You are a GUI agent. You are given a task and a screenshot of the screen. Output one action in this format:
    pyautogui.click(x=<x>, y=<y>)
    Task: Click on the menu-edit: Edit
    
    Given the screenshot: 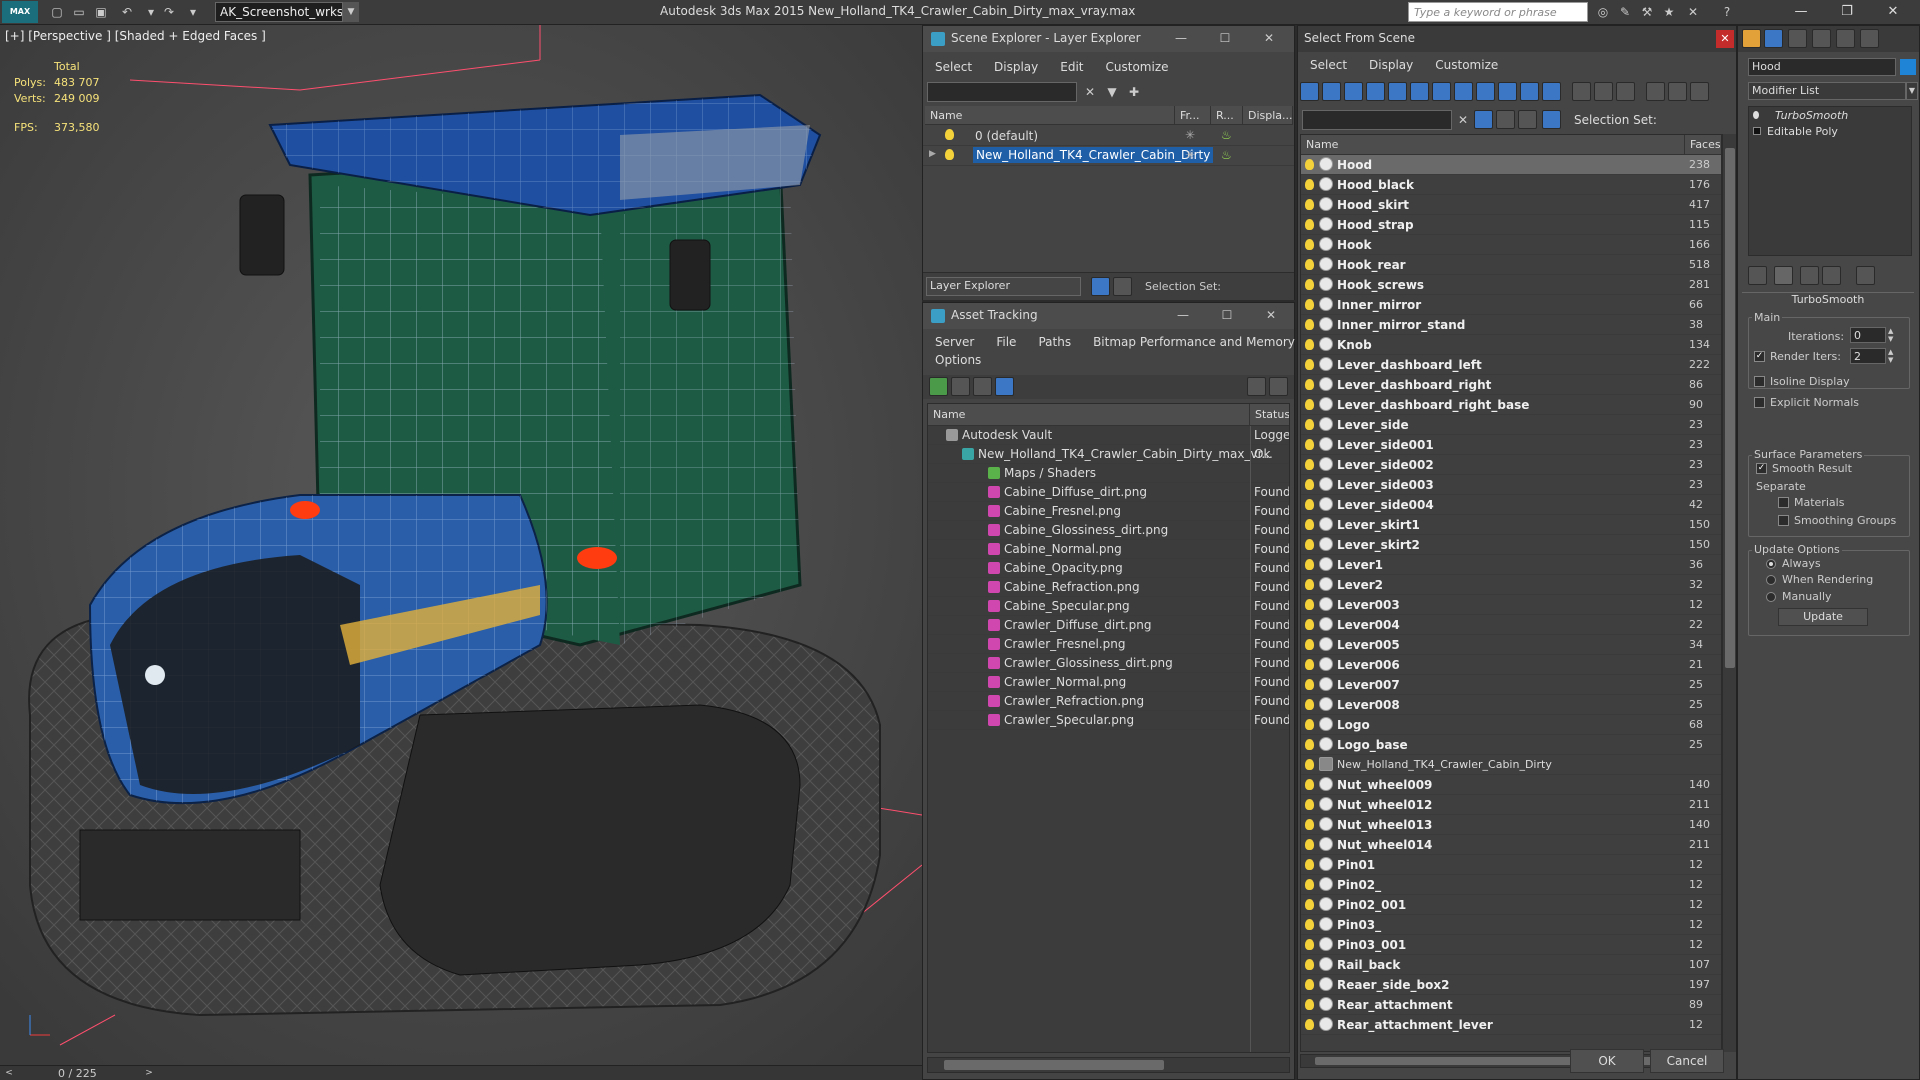 What is the action you would take?
    pyautogui.click(x=1070, y=66)
    